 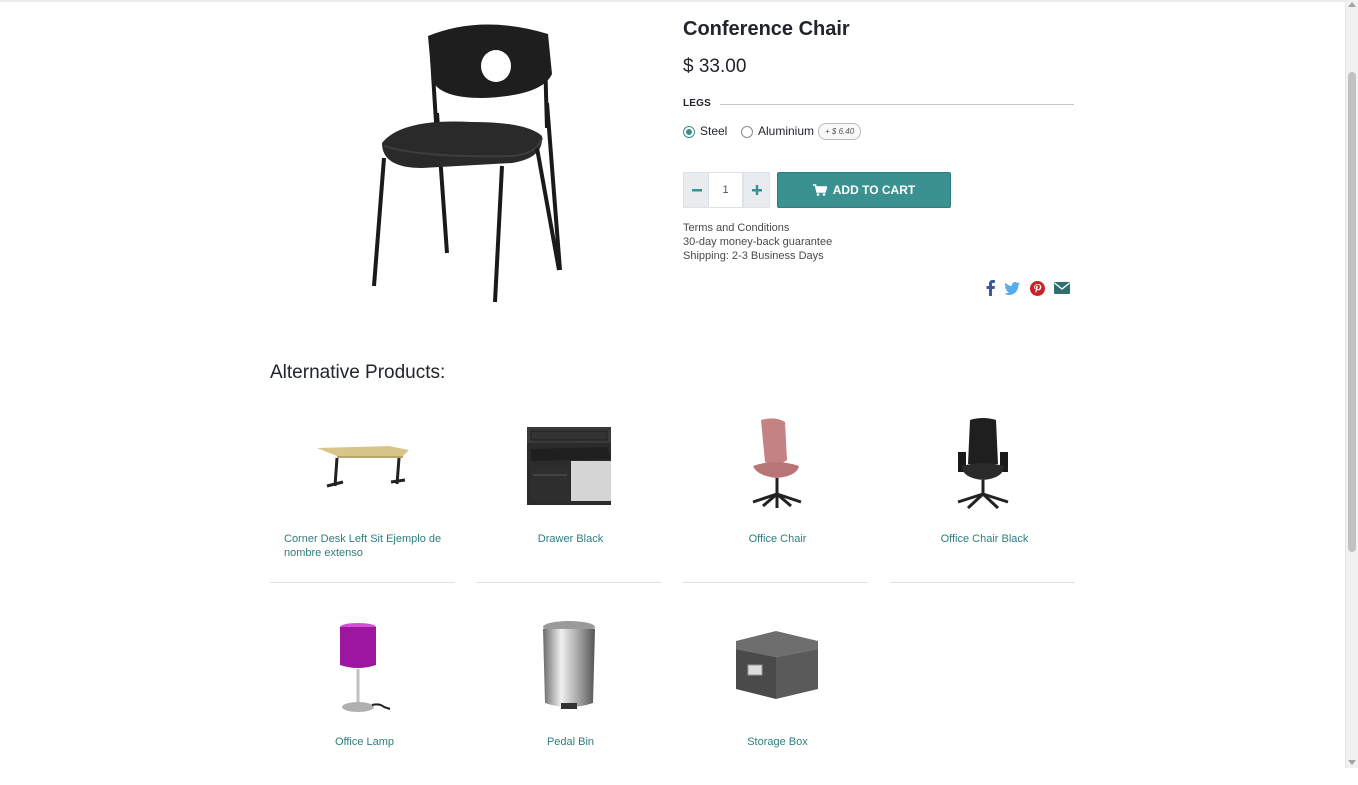 I want to click on product-title: Conference Chair, so click(x=766, y=29).